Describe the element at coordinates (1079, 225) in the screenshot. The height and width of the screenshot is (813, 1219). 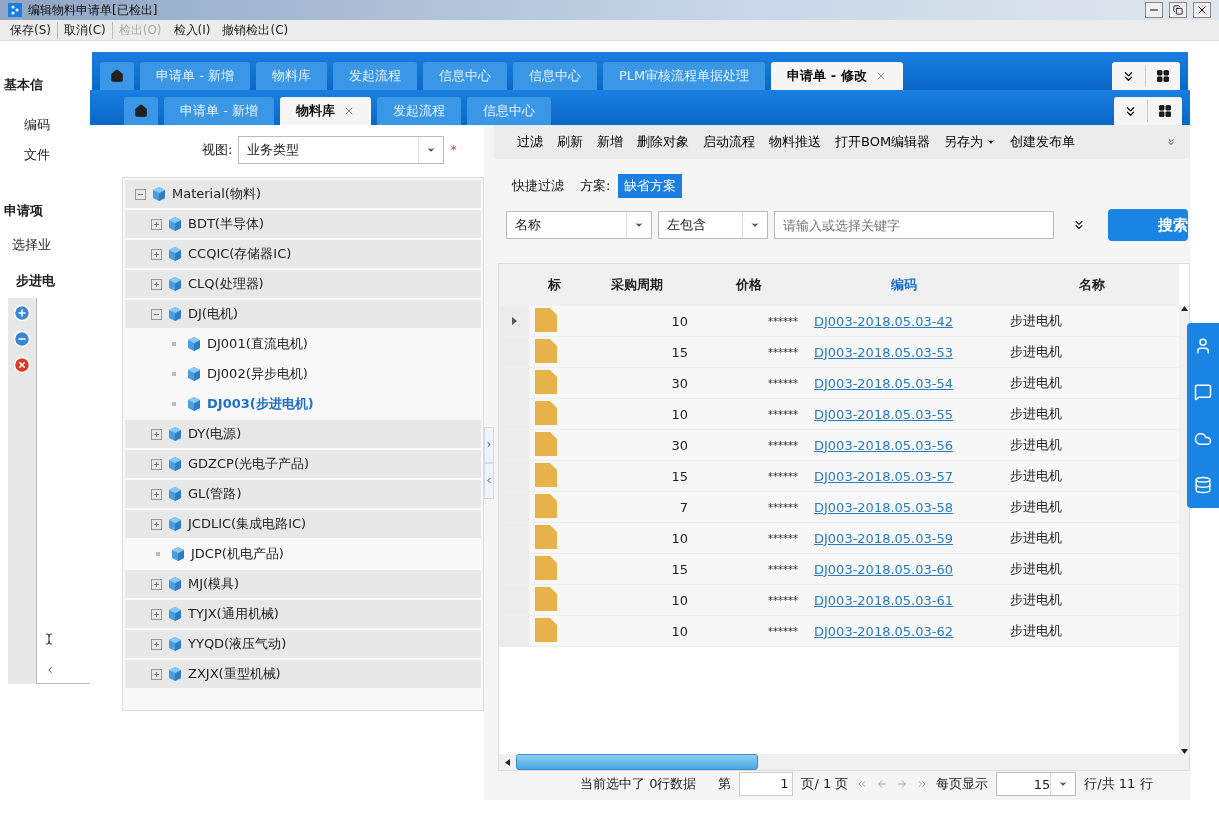
I see `expand-filter-icon` at that location.